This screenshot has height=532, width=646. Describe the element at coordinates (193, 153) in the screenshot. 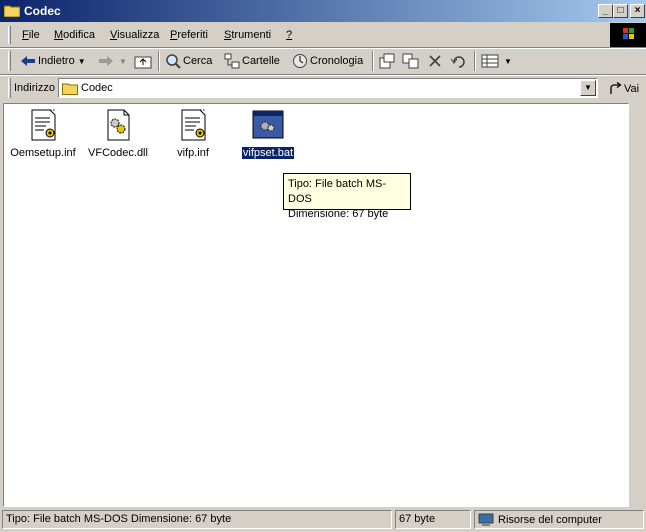

I see `file-name: vifp.inf` at that location.